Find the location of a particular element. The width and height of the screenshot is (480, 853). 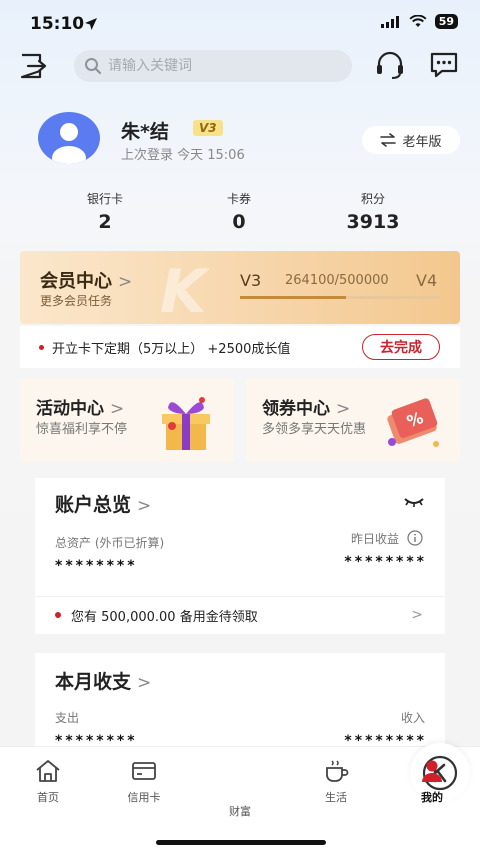

nav-label: 财富 is located at coordinates (240, 811).